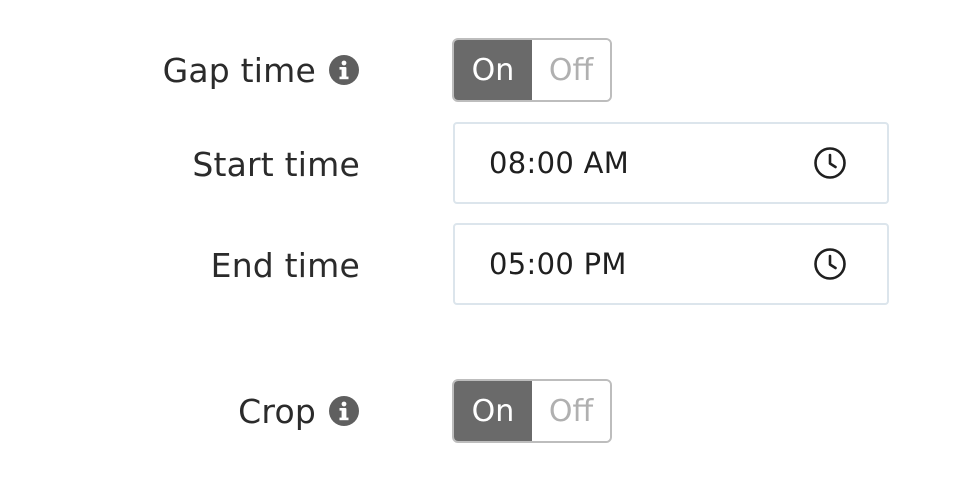 The image size is (972, 480). I want to click on crop-toggle: On Off, so click(532, 411).